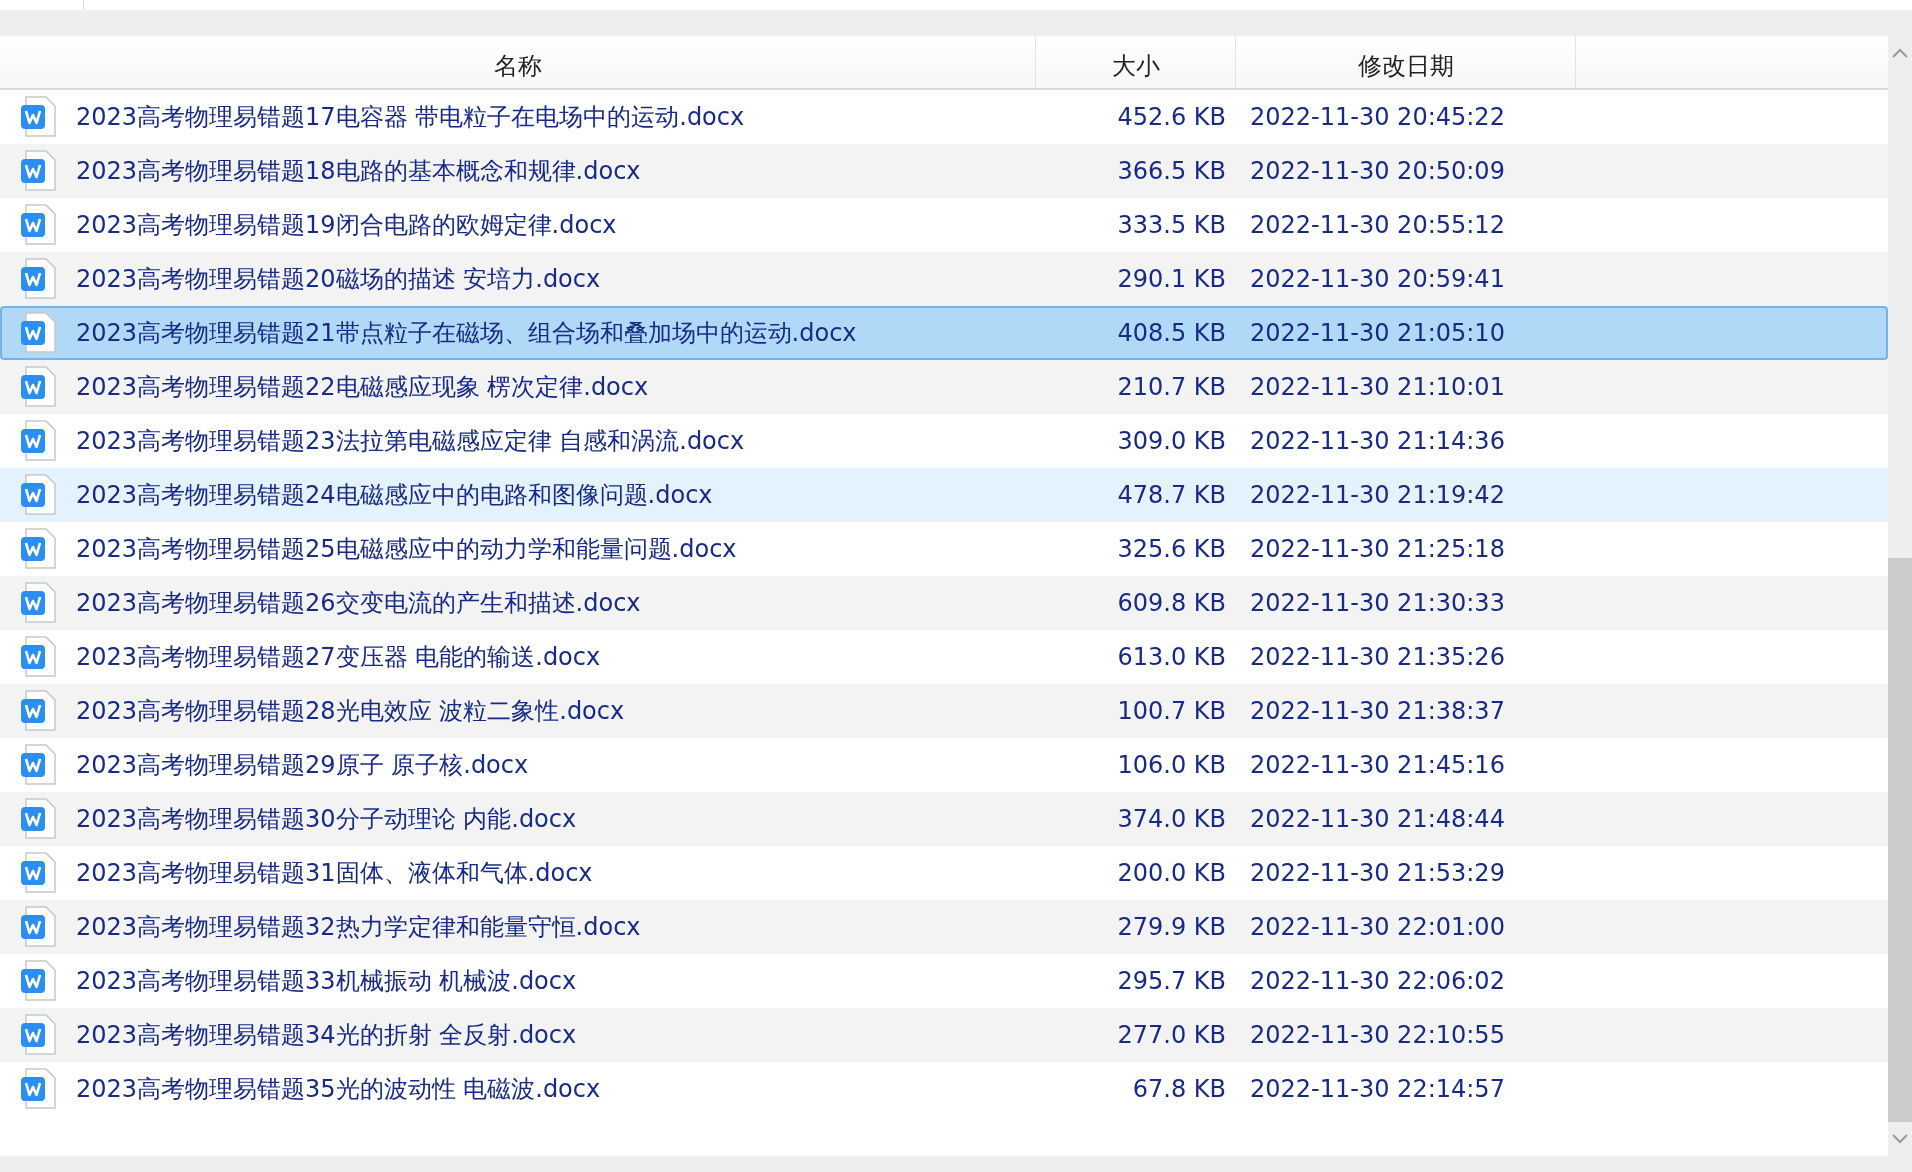 The width and height of the screenshot is (1912, 1172). Describe the element at coordinates (1171, 279) in the screenshot. I see `file-size: 290.1 KB` at that location.